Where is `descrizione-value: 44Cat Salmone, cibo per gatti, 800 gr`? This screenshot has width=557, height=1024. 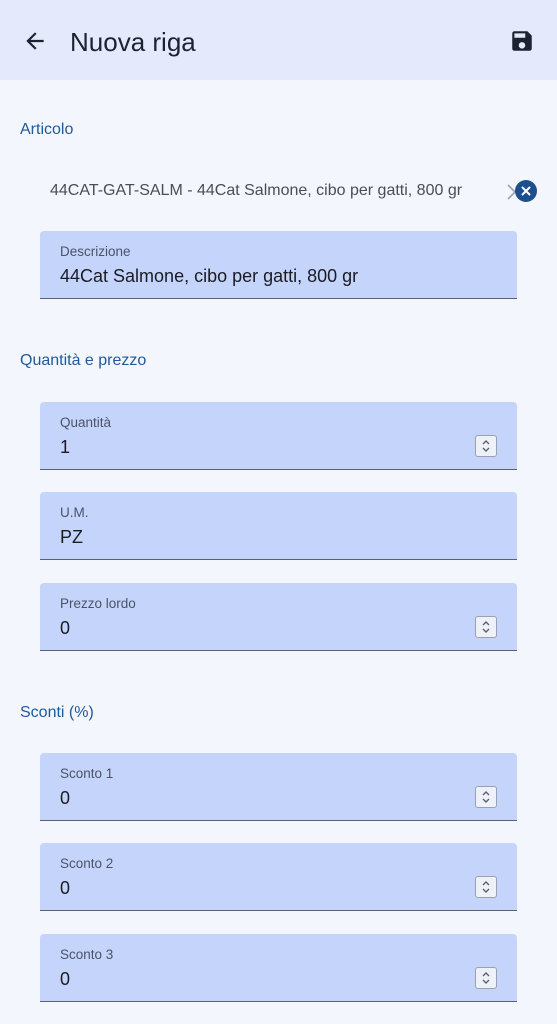 descrizione-value: 44Cat Salmone, cibo per gatti, 800 gr is located at coordinates (209, 276).